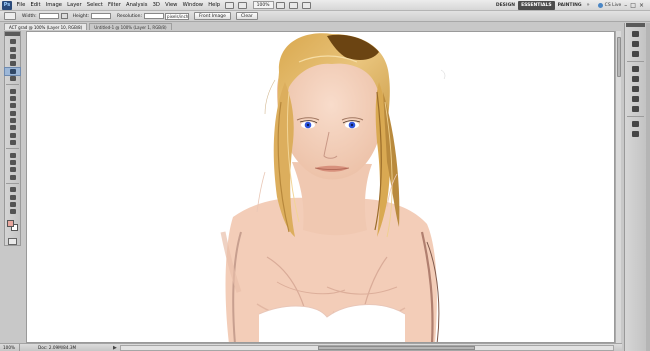 This screenshot has height=351, width=650. Describe the element at coordinates (396, 347) in the screenshot. I see `horizontal-scroll-thumb` at that location.